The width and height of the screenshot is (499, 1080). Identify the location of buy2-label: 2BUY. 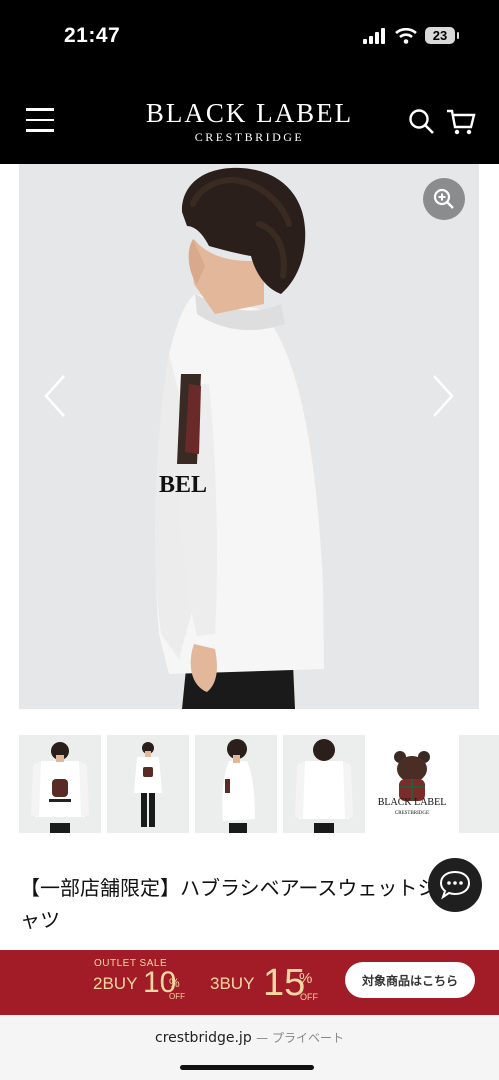
(115, 983).